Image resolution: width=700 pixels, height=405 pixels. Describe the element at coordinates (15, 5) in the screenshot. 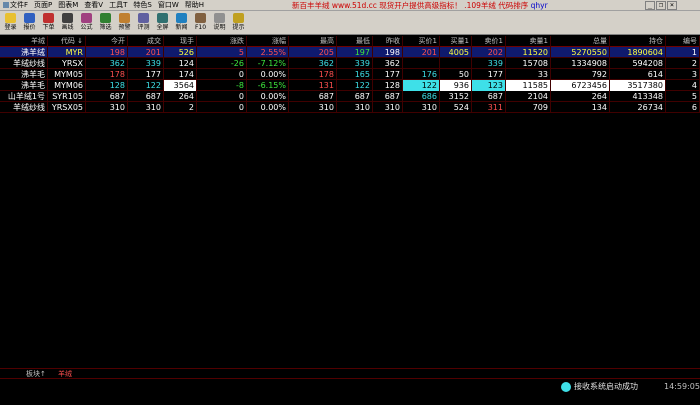

I see `menu-file: 文件F` at that location.